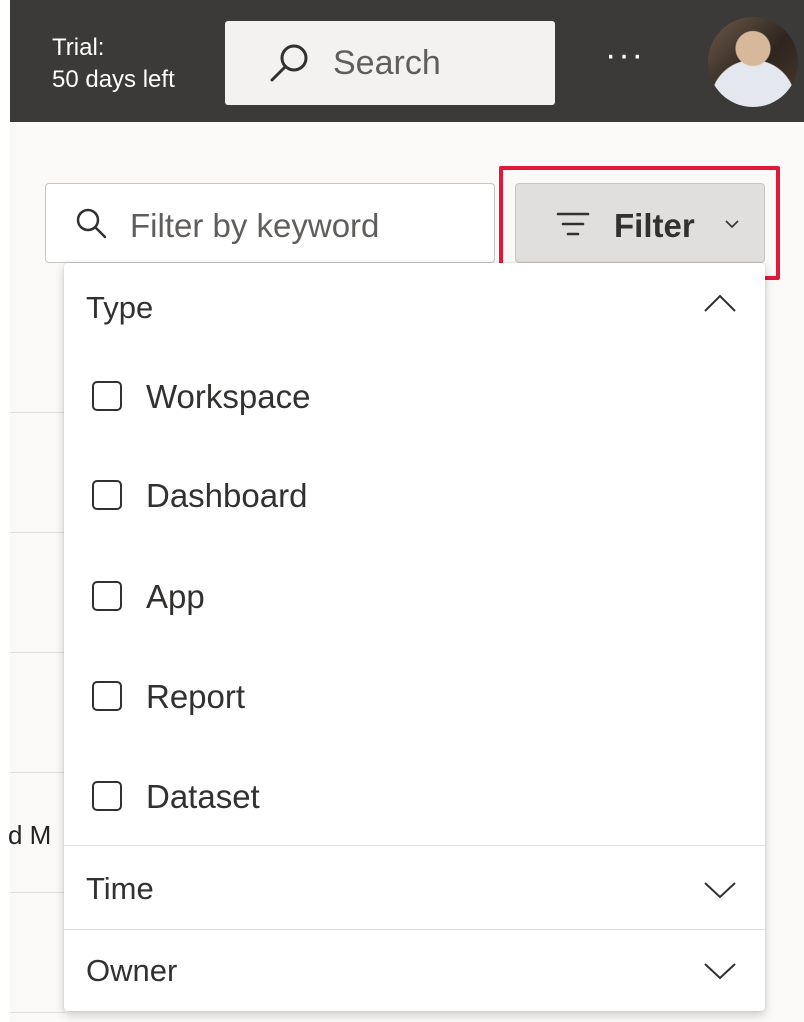  What do you see at coordinates (5, 511) in the screenshot?
I see `window-edge` at bounding box center [5, 511].